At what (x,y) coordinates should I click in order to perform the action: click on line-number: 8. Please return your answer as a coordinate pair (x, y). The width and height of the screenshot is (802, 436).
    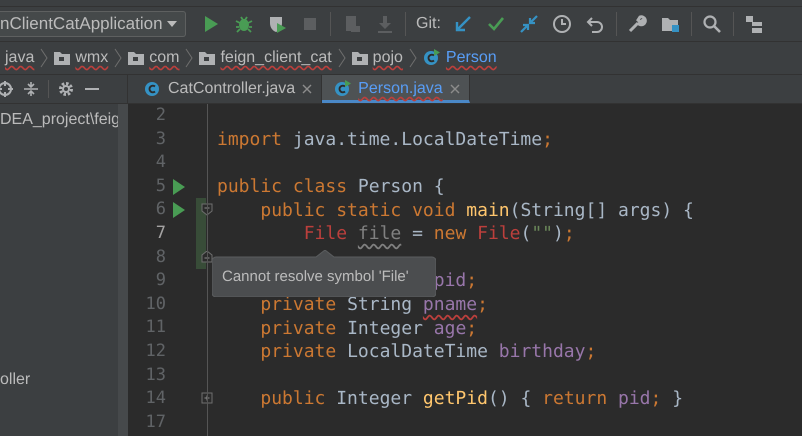
    Looking at the image, I should click on (160, 257).